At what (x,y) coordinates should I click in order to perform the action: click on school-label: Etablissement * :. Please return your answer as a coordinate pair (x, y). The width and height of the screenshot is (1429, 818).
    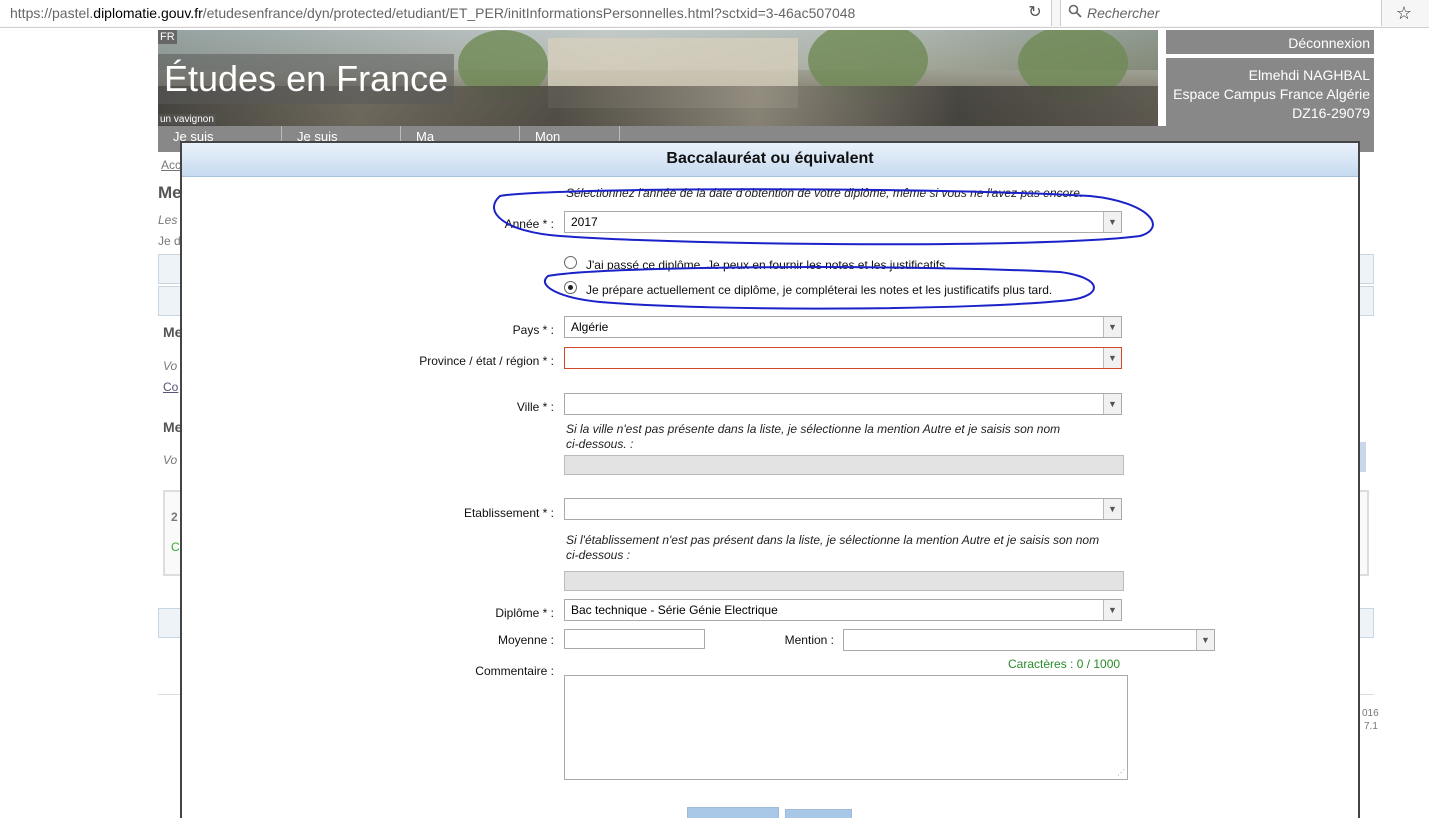
    Looking at the image, I should click on (508, 513).